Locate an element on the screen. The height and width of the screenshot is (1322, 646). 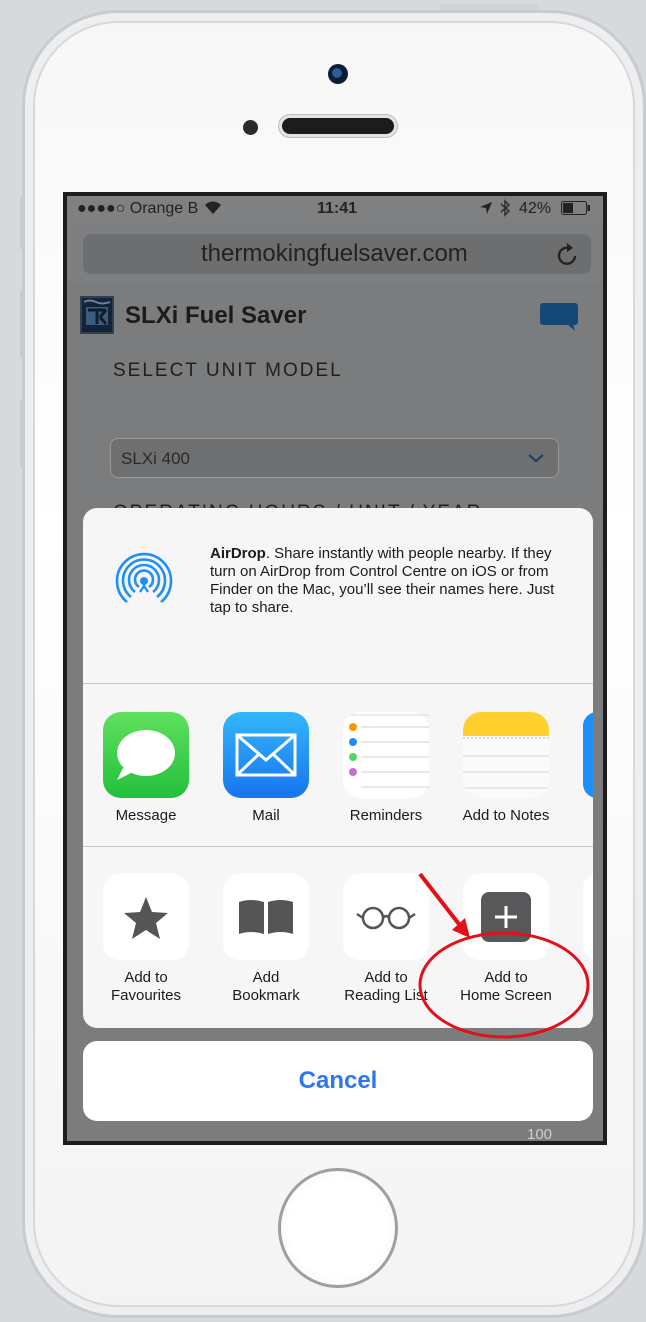
annotation-circle is located at coordinates (504, 985).